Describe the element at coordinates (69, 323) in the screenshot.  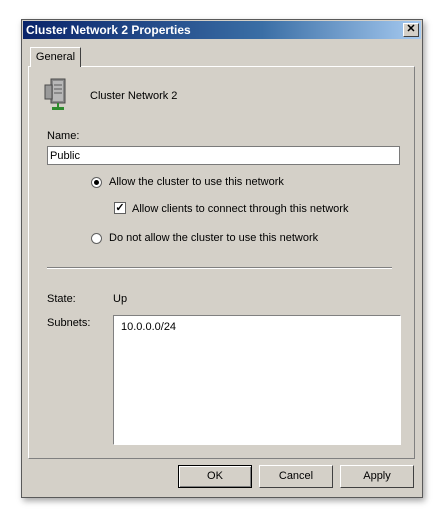
I see `subnets-label: Subnets:` at that location.